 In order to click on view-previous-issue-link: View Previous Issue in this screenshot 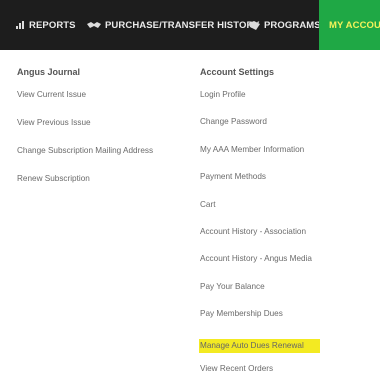, I will do `click(104, 123)`.